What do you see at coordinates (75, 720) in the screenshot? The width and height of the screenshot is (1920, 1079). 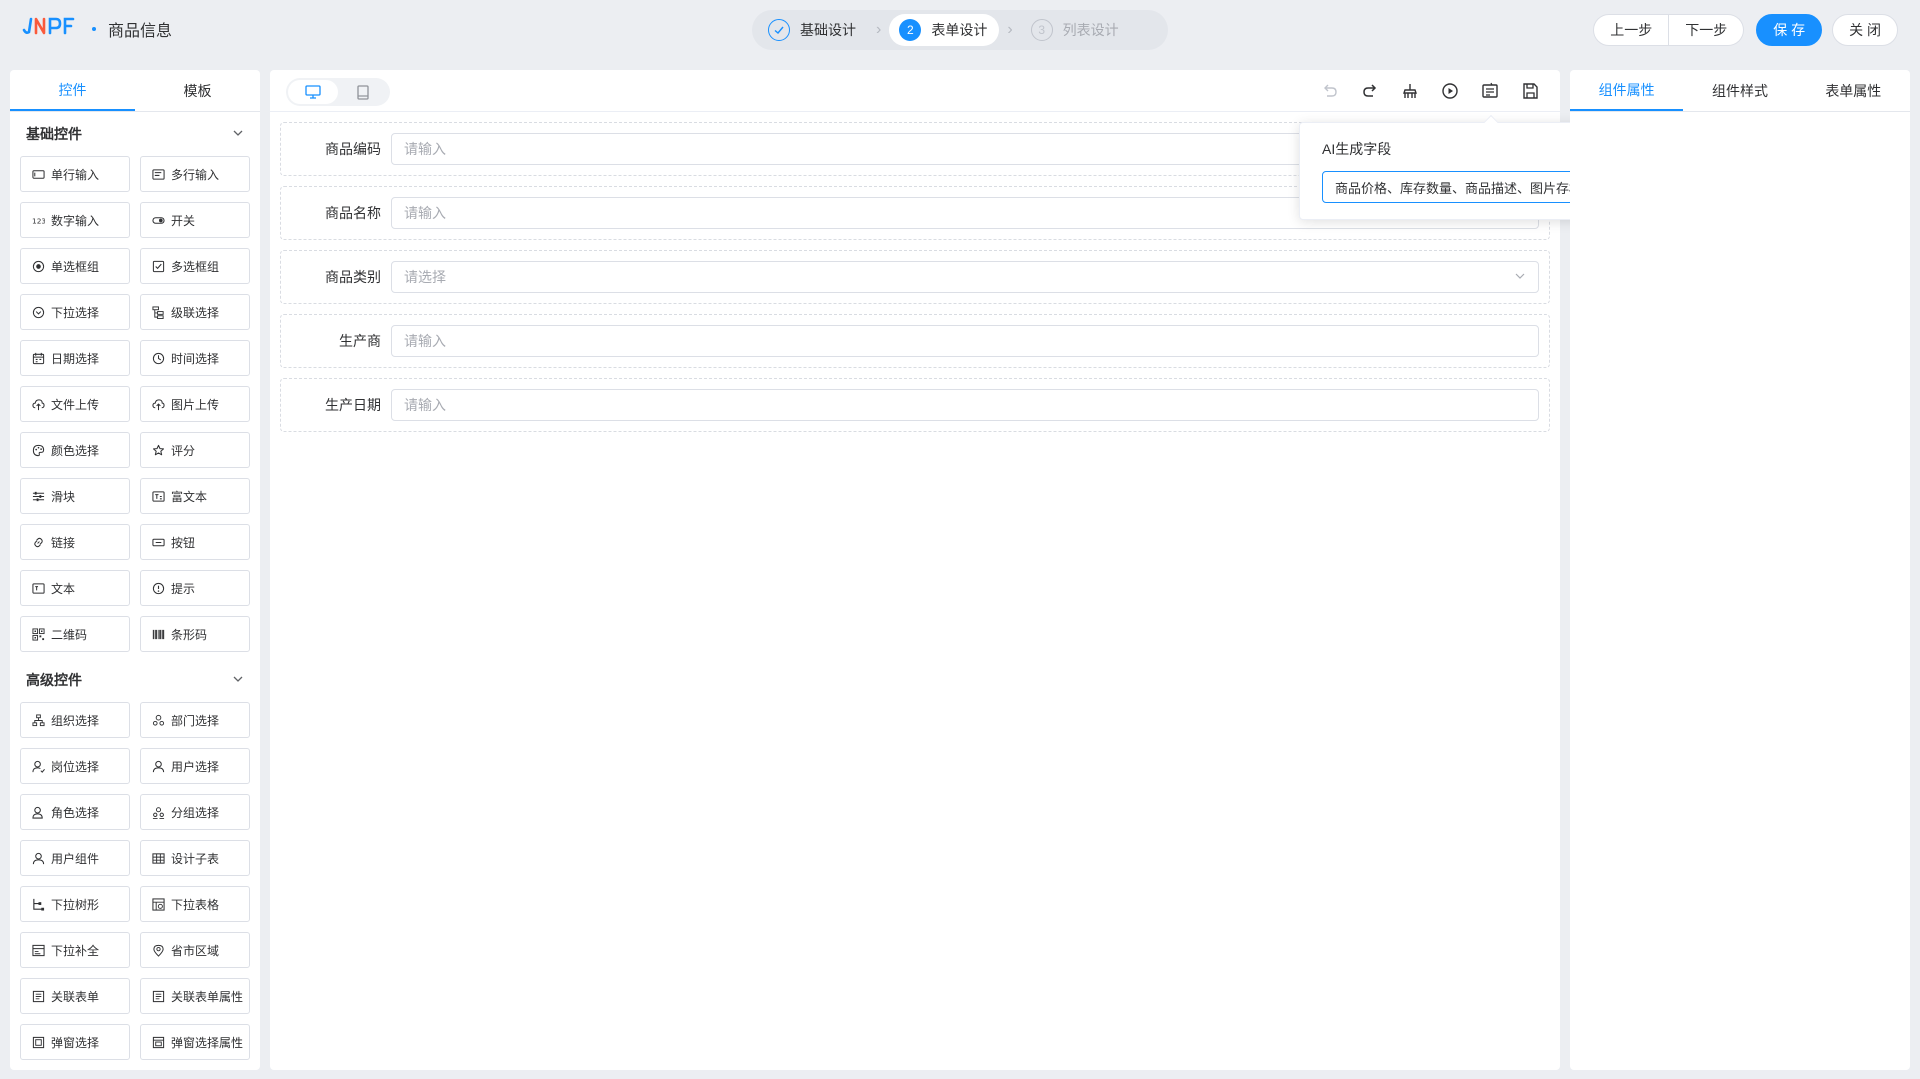 I see `control-item: 组织选择` at bounding box center [75, 720].